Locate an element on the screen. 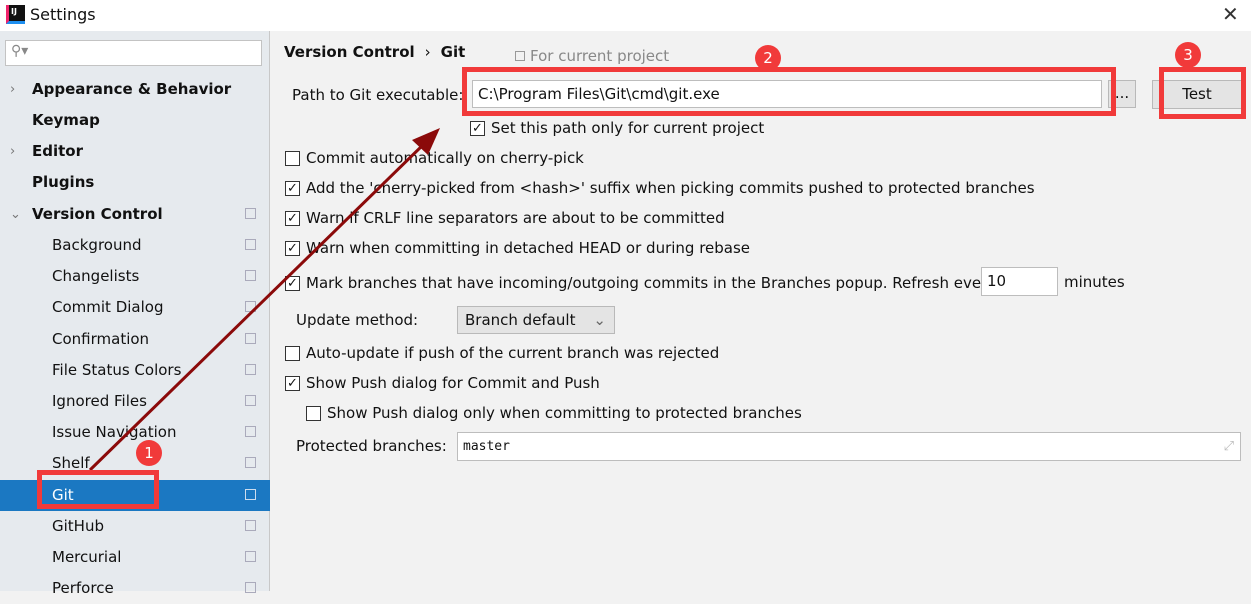 The image size is (1251, 604). arrow-line is located at coordinates (257, 306).